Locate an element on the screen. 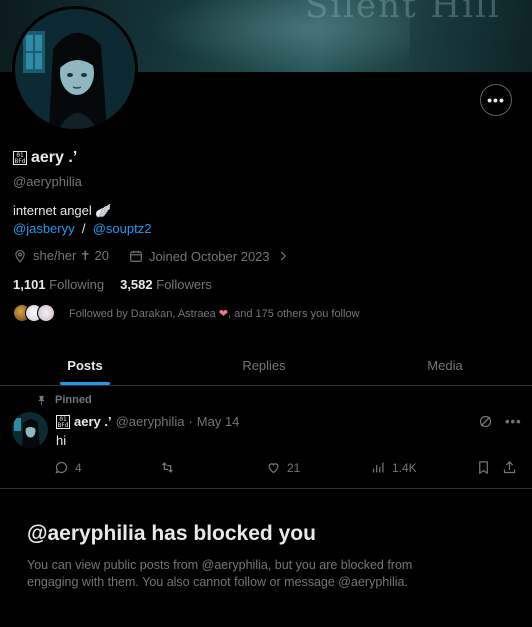 The width and height of the screenshot is (532, 627). blocked-title: @aeryphilia has blocked you is located at coordinates (171, 533).